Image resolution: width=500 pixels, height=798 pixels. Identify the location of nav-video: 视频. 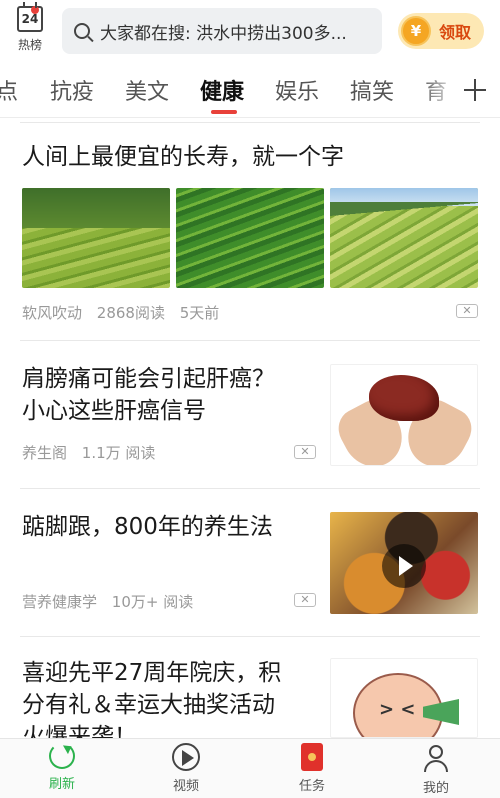
(186, 768).